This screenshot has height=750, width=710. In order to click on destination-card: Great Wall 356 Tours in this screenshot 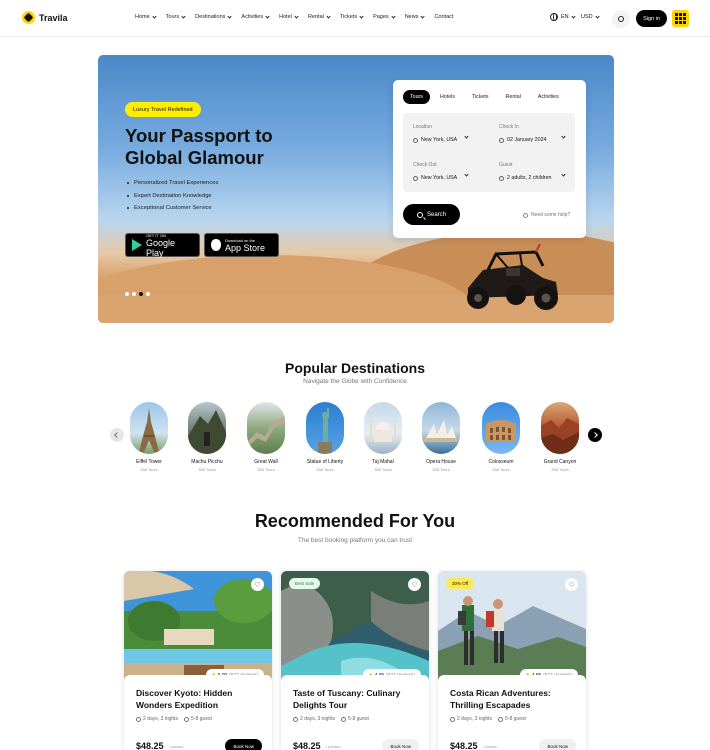, I will do `click(266, 437)`.